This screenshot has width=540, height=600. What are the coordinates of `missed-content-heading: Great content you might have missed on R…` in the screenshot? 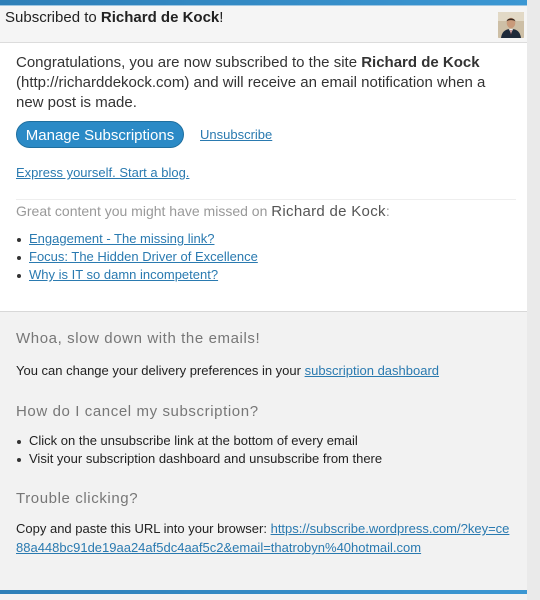 It's located at (203, 211).